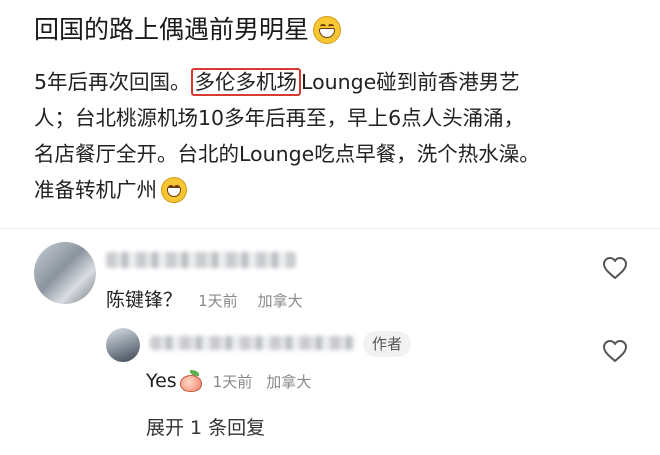 Image resolution: width=660 pixels, height=455 pixels. What do you see at coordinates (387, 344) in the screenshot?
I see `author-tag: 作者` at bounding box center [387, 344].